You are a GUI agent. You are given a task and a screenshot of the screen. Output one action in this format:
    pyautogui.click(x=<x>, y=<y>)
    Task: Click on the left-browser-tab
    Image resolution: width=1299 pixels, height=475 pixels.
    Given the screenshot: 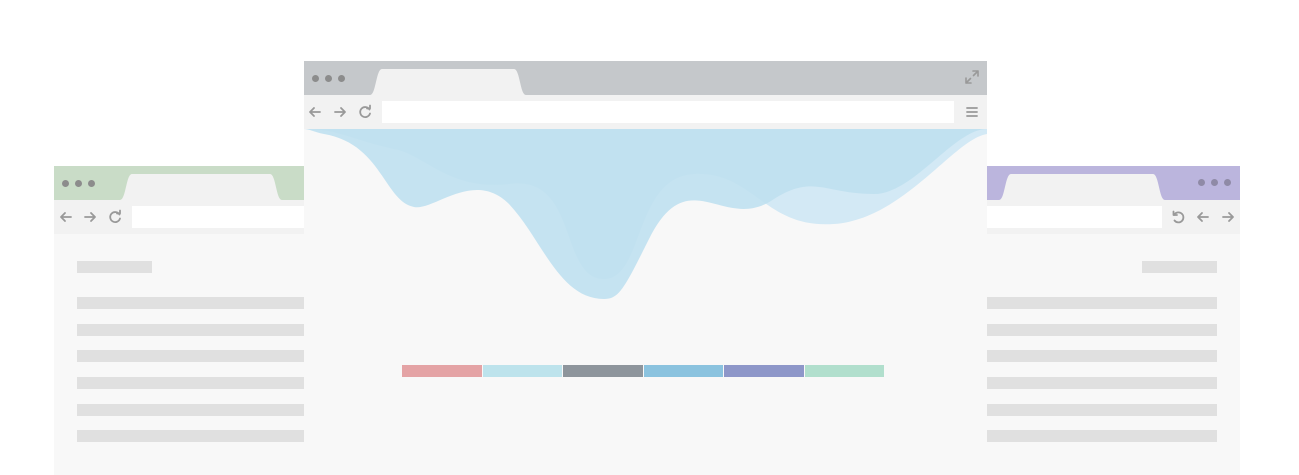 What is the action you would take?
    pyautogui.click(x=207, y=187)
    